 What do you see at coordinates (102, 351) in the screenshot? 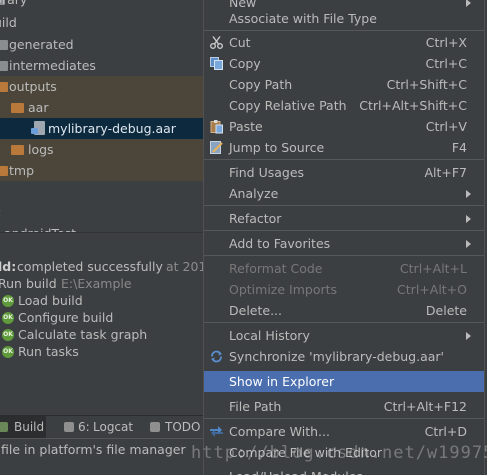
I see `build-task-row: OK Run tasks` at bounding box center [102, 351].